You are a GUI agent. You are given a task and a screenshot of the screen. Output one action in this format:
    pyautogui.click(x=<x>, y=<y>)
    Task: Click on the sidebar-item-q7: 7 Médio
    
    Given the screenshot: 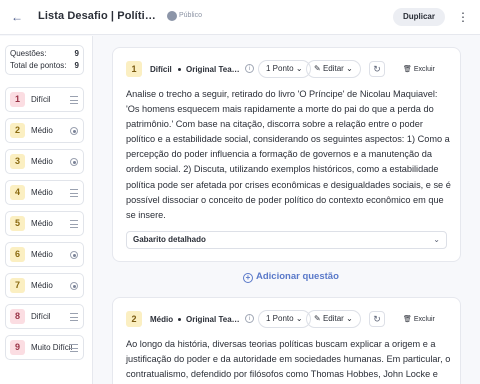 What is the action you would take?
    pyautogui.click(x=44, y=285)
    